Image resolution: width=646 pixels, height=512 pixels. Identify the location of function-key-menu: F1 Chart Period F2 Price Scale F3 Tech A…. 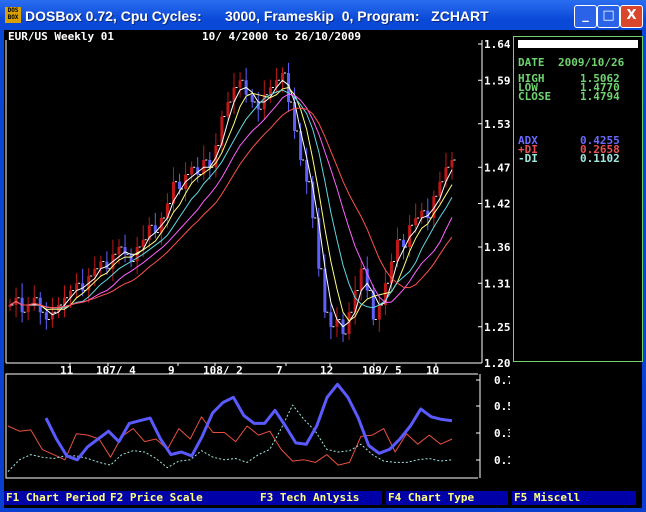
(323, 498).